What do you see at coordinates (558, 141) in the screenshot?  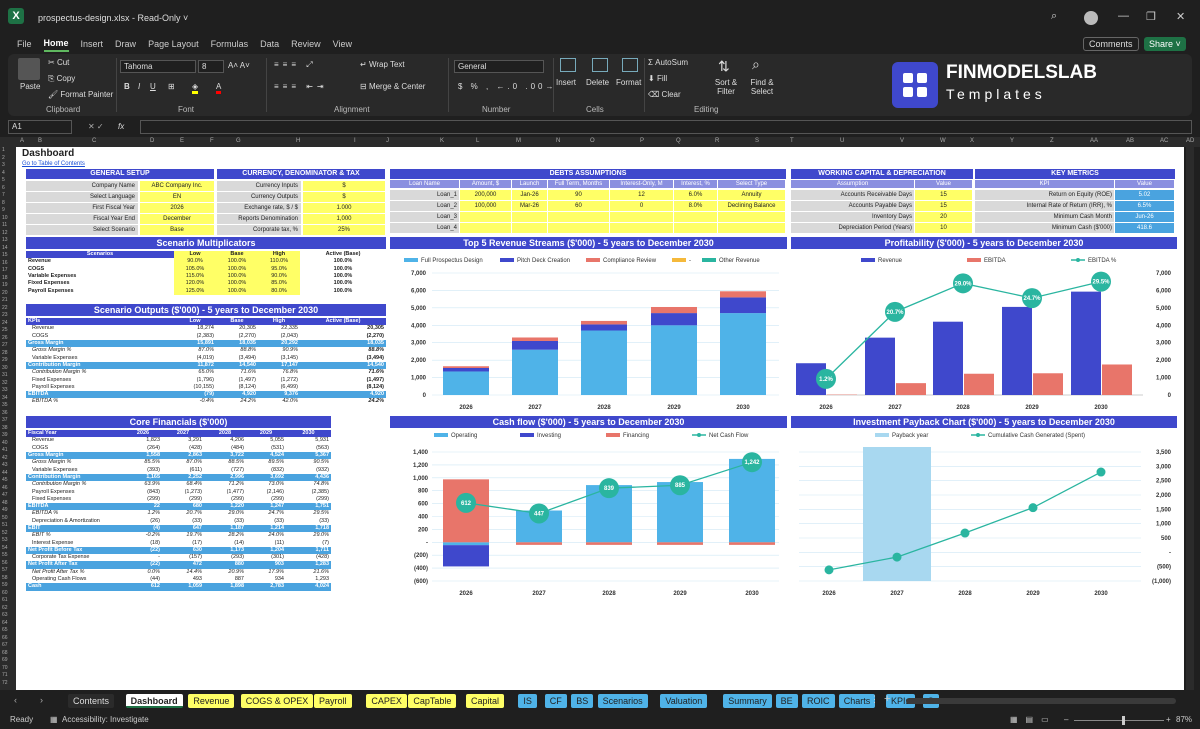 I see `column-header: N` at bounding box center [558, 141].